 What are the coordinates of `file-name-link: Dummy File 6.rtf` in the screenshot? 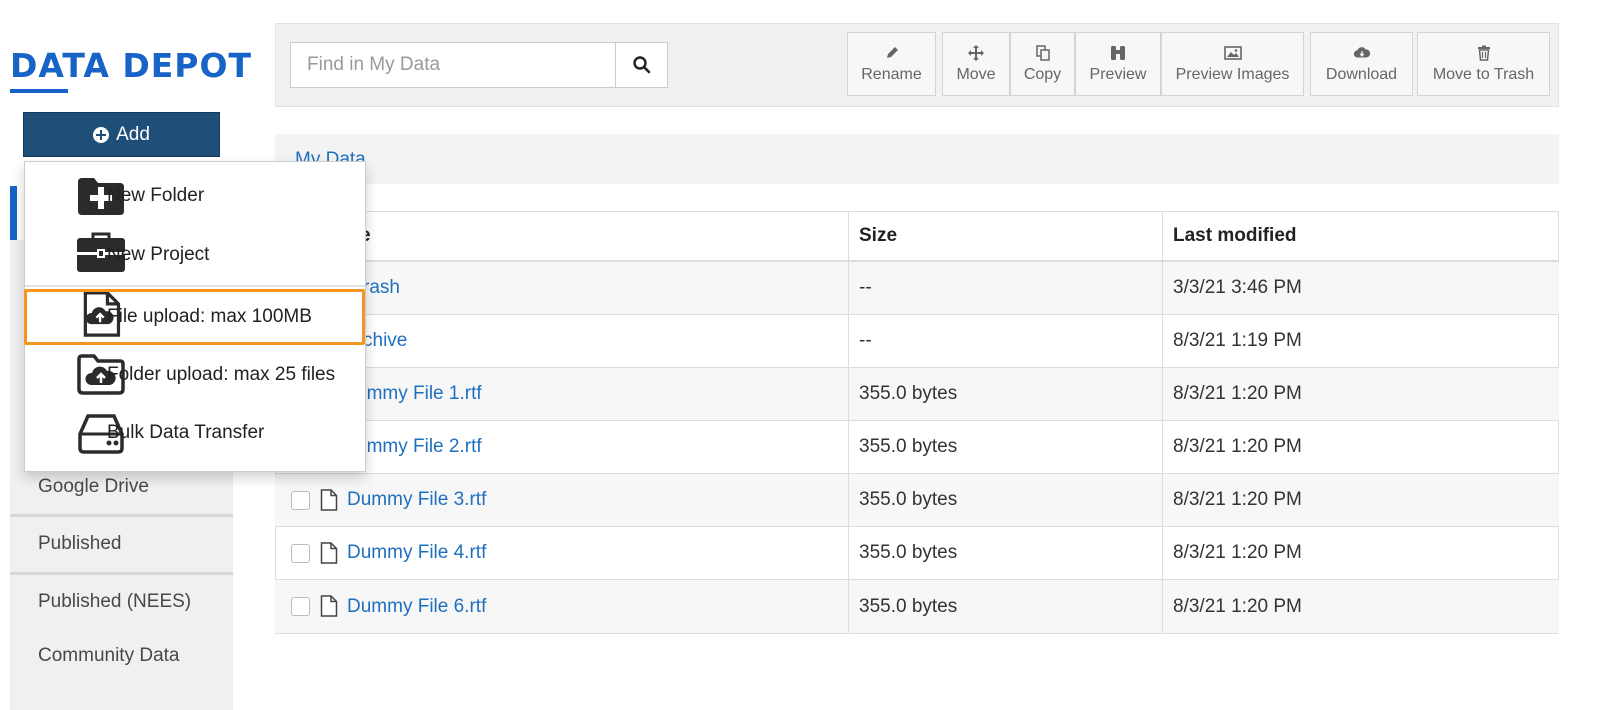 It's located at (416, 606).